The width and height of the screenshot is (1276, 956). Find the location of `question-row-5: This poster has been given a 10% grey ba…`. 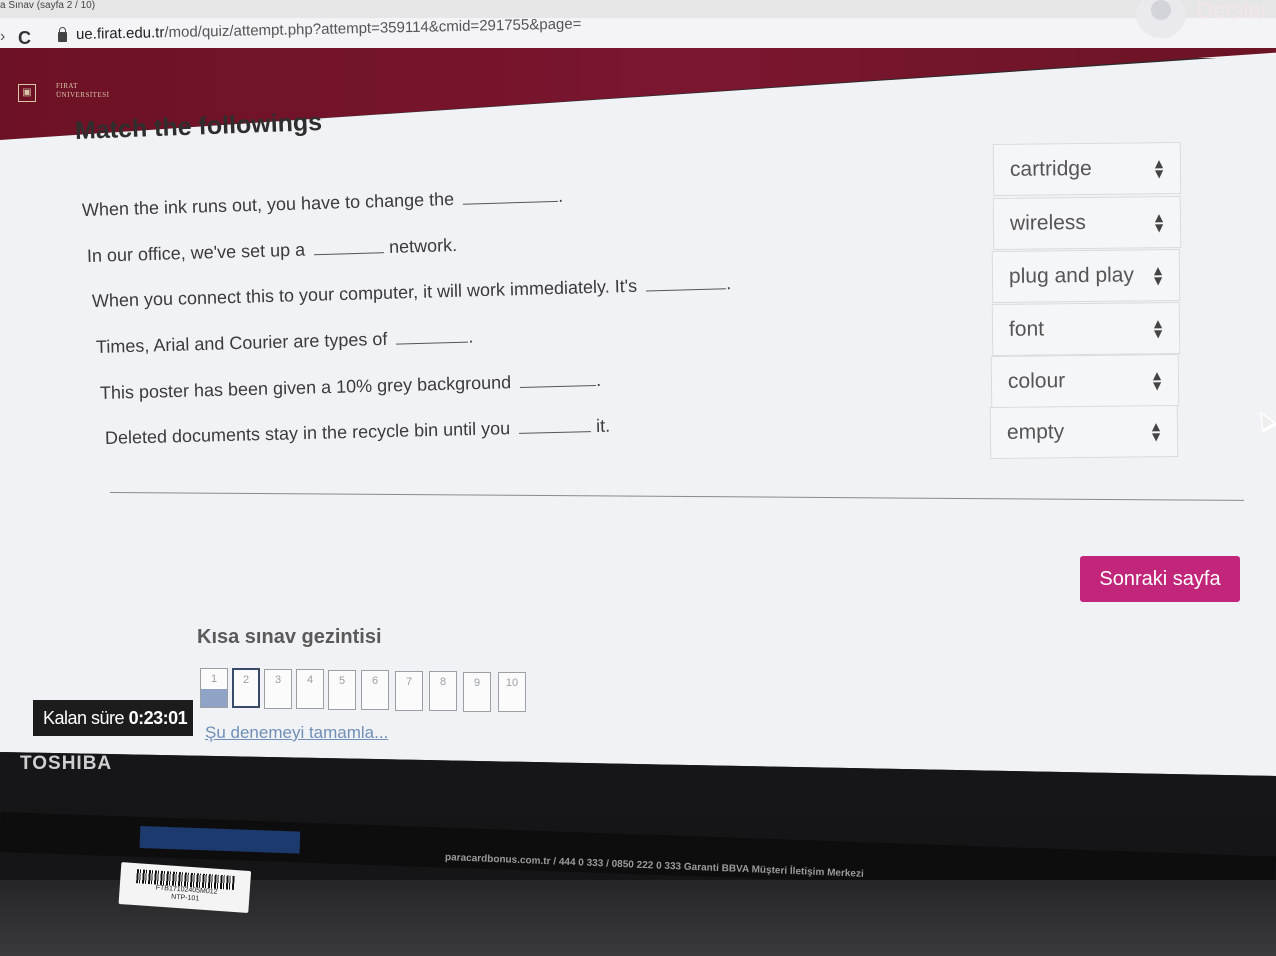

question-row-5: This poster has been given a 10% grey ba… is located at coordinates (351, 387).